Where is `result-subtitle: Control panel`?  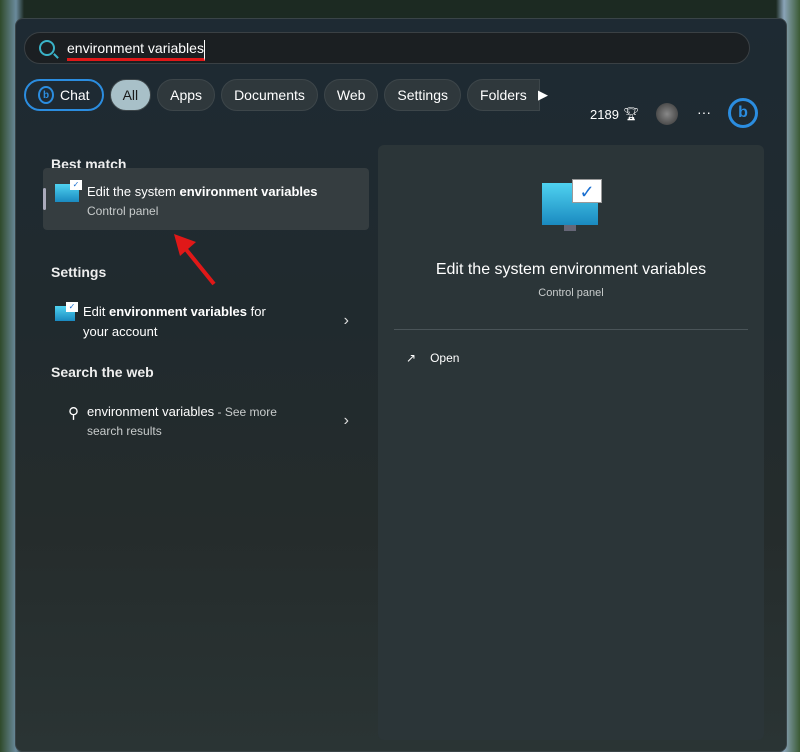 result-subtitle: Control panel is located at coordinates (123, 211).